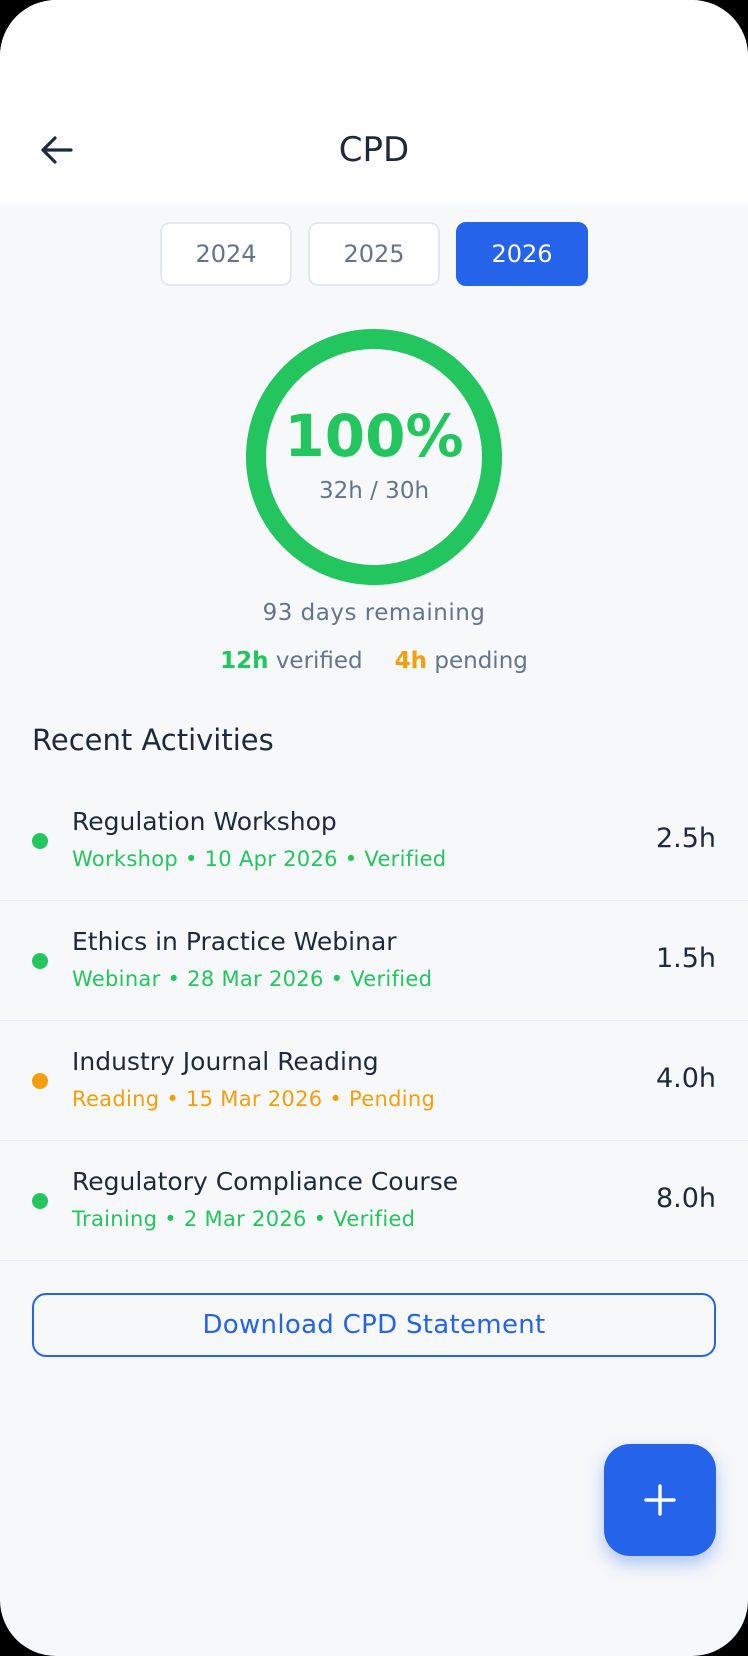  What do you see at coordinates (226, 254) in the screenshot?
I see `year-tab-2024: 2024` at bounding box center [226, 254].